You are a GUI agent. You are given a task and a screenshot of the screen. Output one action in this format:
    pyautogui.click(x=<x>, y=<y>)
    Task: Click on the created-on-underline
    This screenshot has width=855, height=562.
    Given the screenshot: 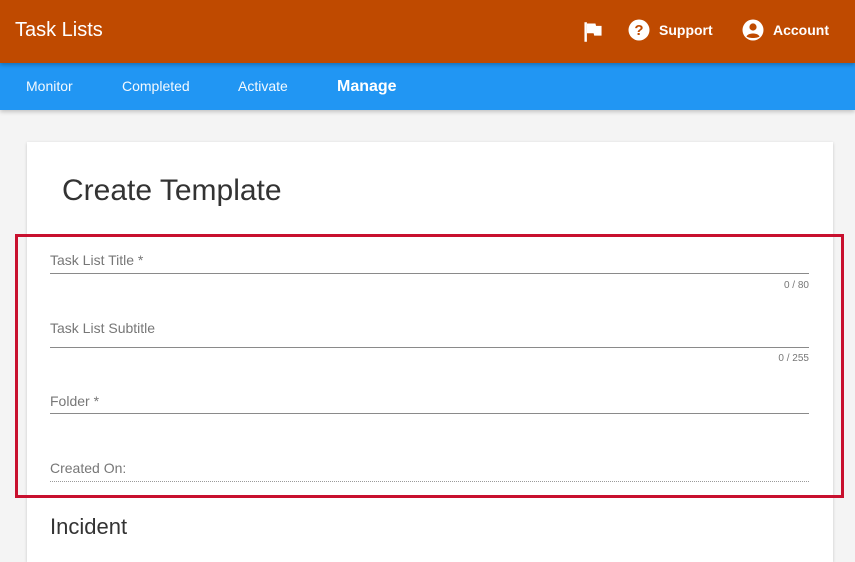 What is the action you would take?
    pyautogui.click(x=429, y=481)
    